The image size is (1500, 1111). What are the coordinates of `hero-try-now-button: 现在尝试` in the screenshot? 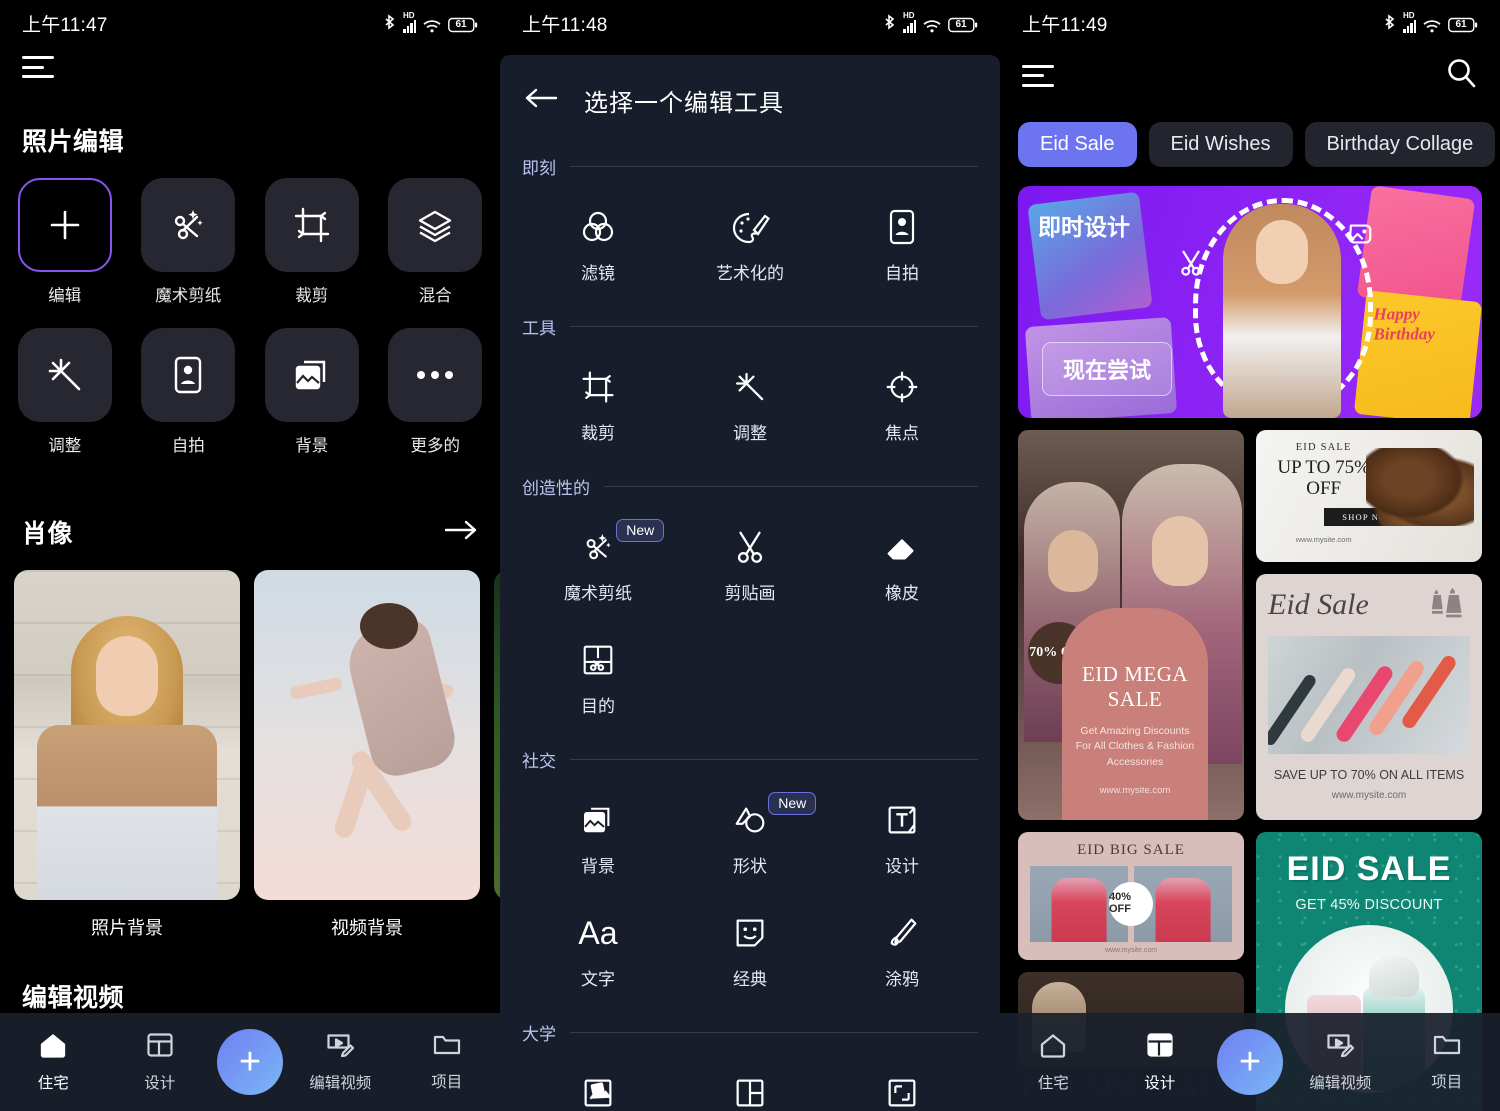 It's located at (1107, 369).